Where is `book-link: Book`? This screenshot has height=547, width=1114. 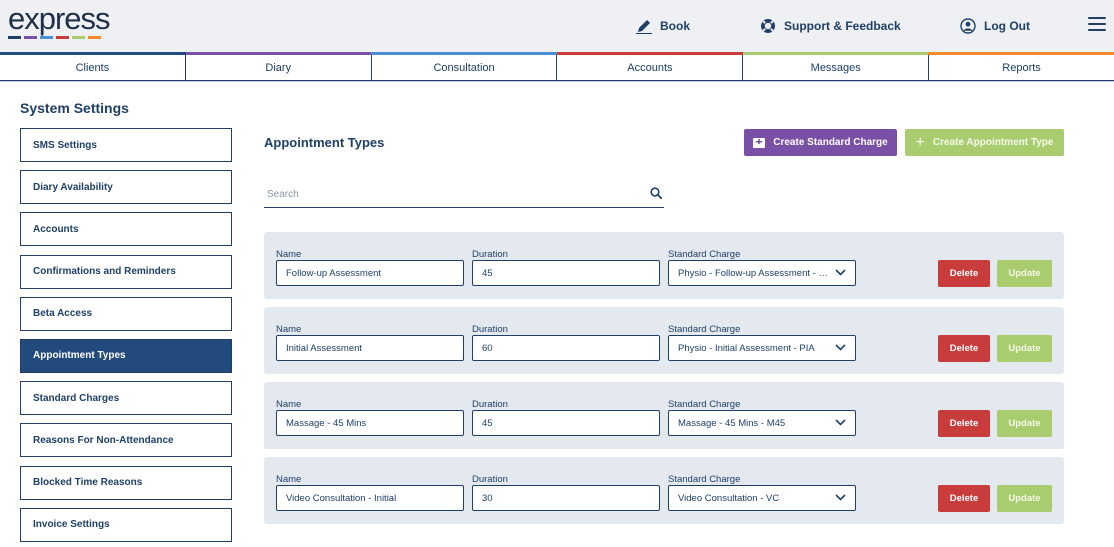
book-link: Book is located at coordinates (663, 26).